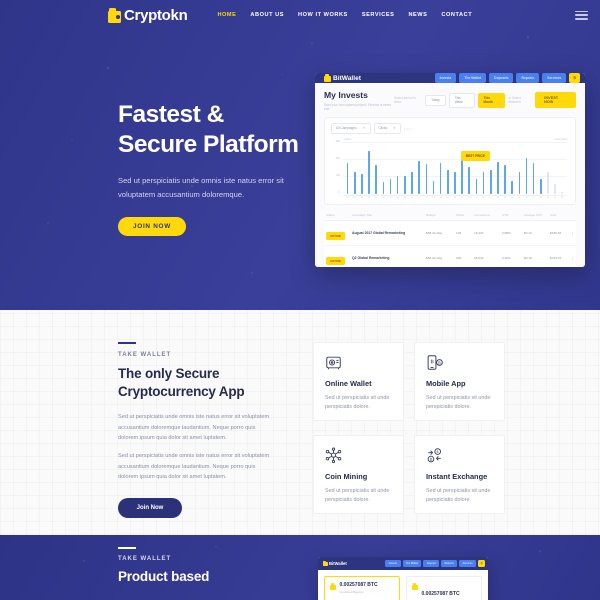 Image resolution: width=600 pixels, height=600 pixels. Describe the element at coordinates (387, 128) in the screenshot. I see `metric-select: Clicks ▼` at that location.